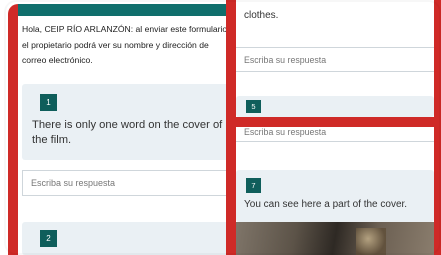 This screenshot has height=255, width=441. Describe the element at coordinates (326, 204) in the screenshot. I see `question-text: You can see here a part of the cover.` at that location.